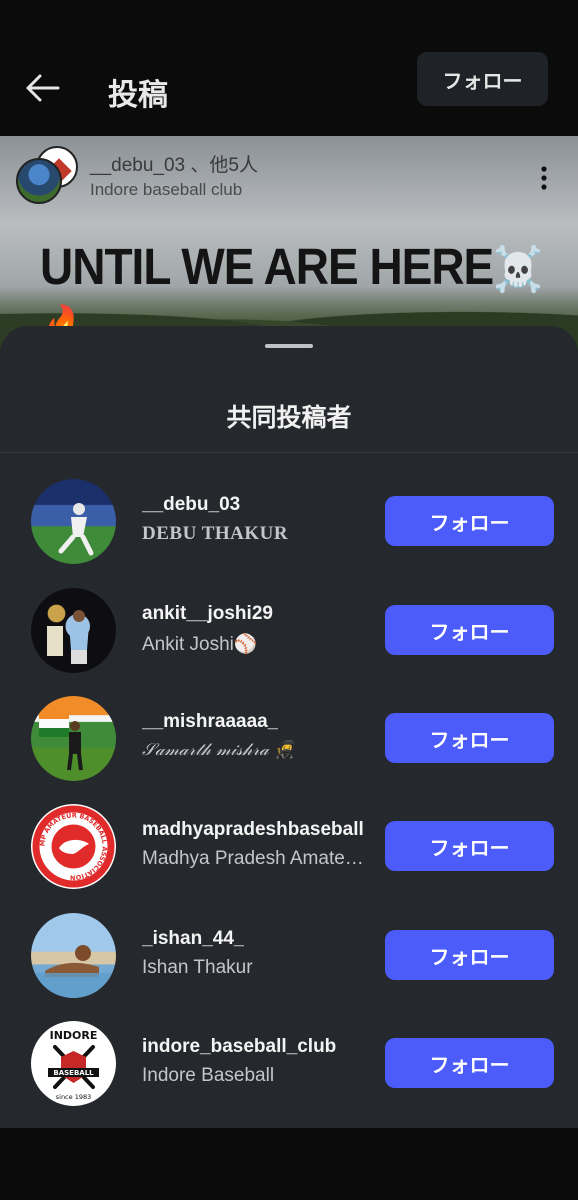  I want to click on collaborator-username: _ishan_44_, so click(193, 939).